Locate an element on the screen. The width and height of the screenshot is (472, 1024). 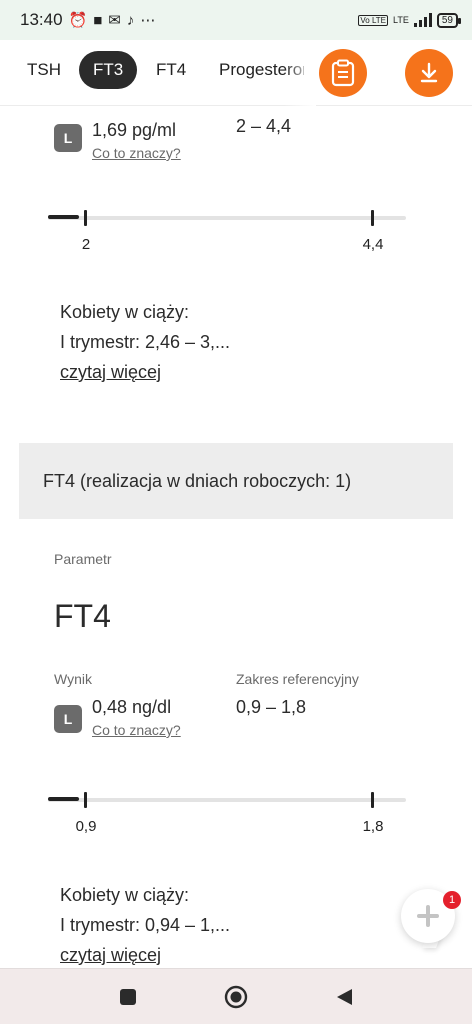
ft4-value-marker is located at coordinates (63, 799).